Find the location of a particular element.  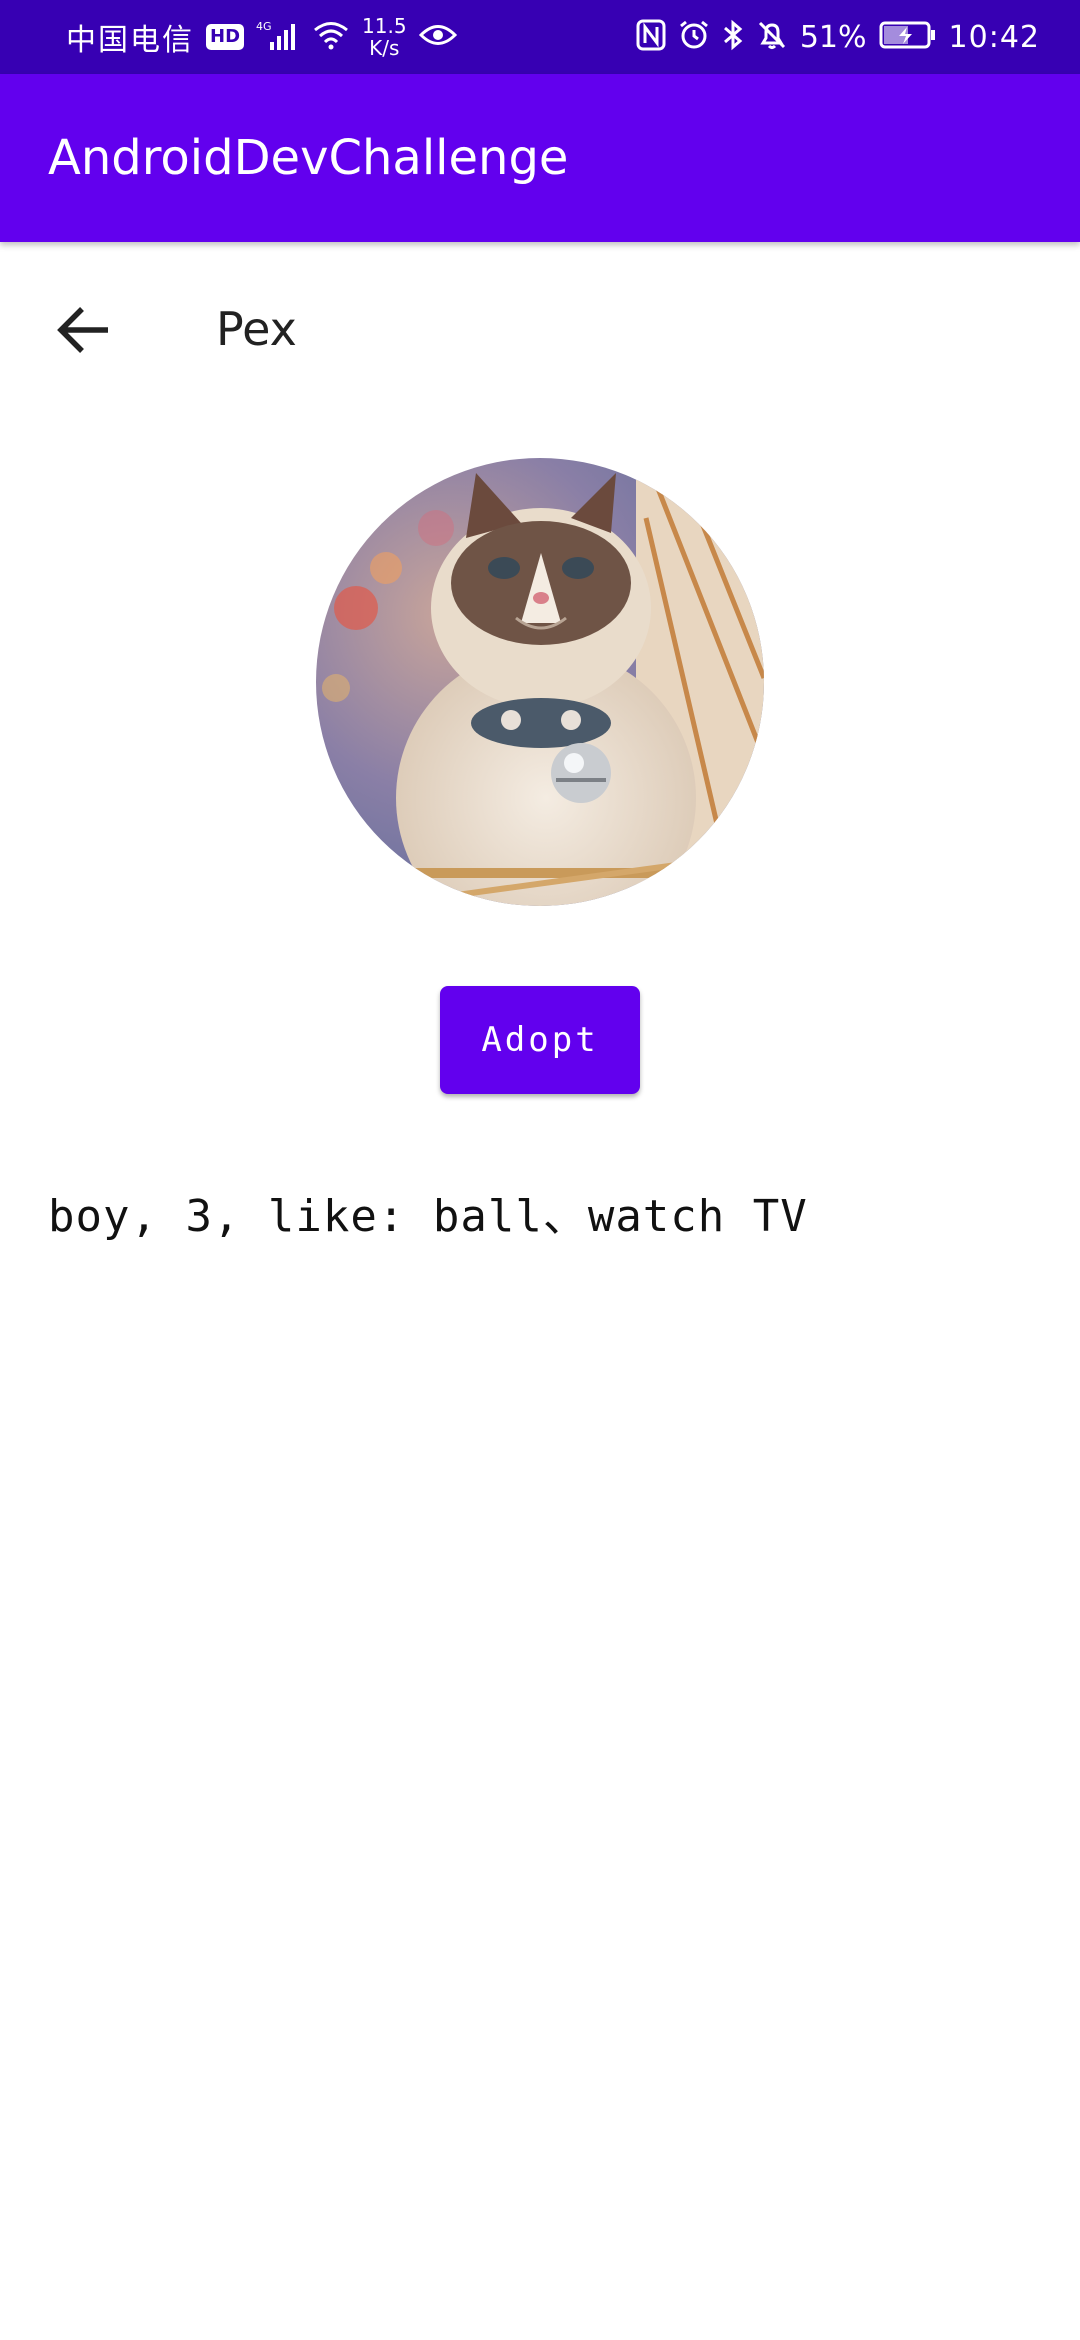

signal-icon: 4G is located at coordinates (278, 37).